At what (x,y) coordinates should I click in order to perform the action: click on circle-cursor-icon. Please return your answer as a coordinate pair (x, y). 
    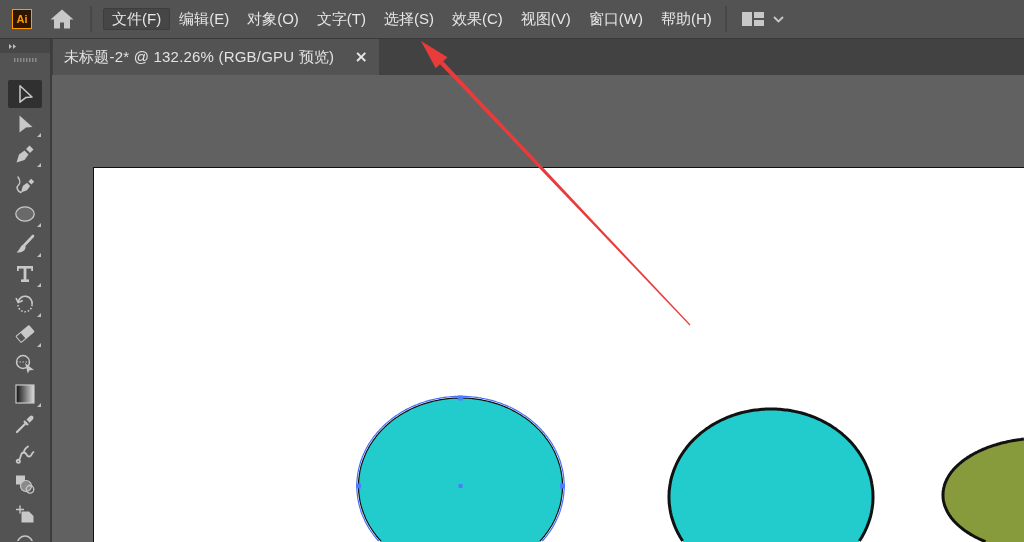
    Looking at the image, I should click on (25, 364).